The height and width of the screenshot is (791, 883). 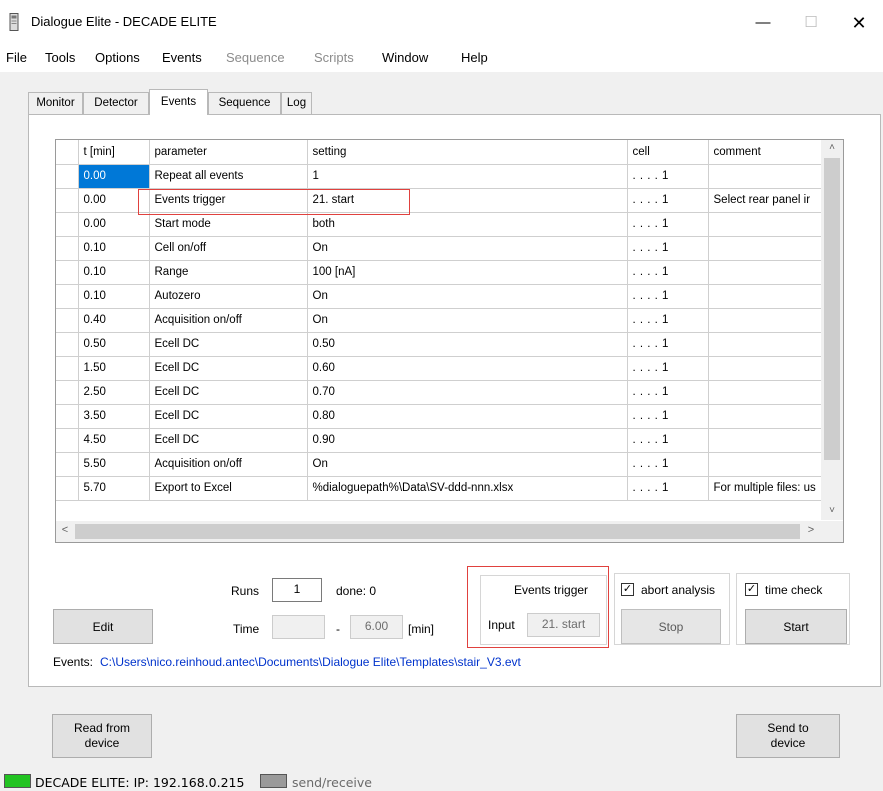 What do you see at coordinates (116, 103) in the screenshot?
I see `tab-detector: Detector` at bounding box center [116, 103].